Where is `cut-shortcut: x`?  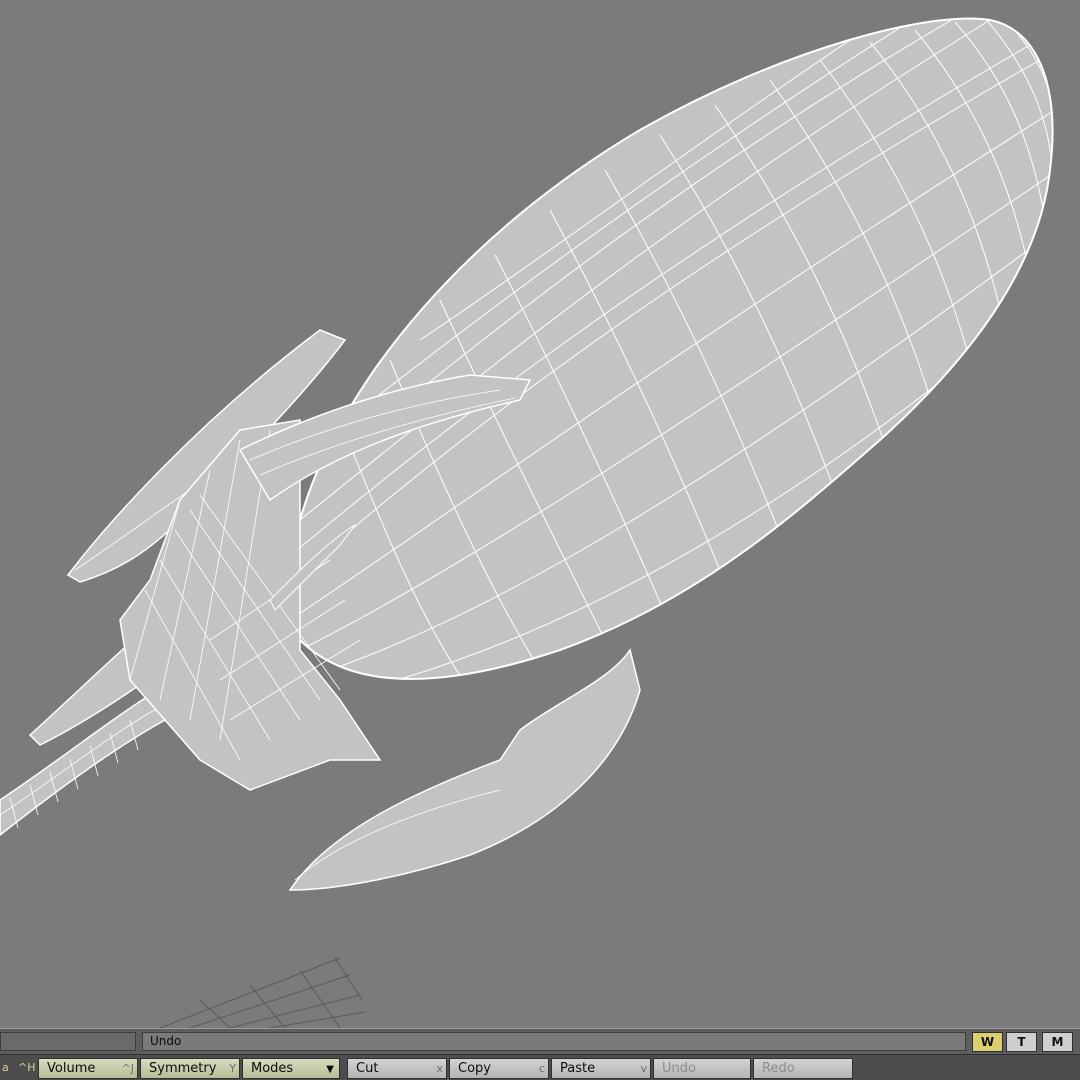 cut-shortcut: x is located at coordinates (439, 1068).